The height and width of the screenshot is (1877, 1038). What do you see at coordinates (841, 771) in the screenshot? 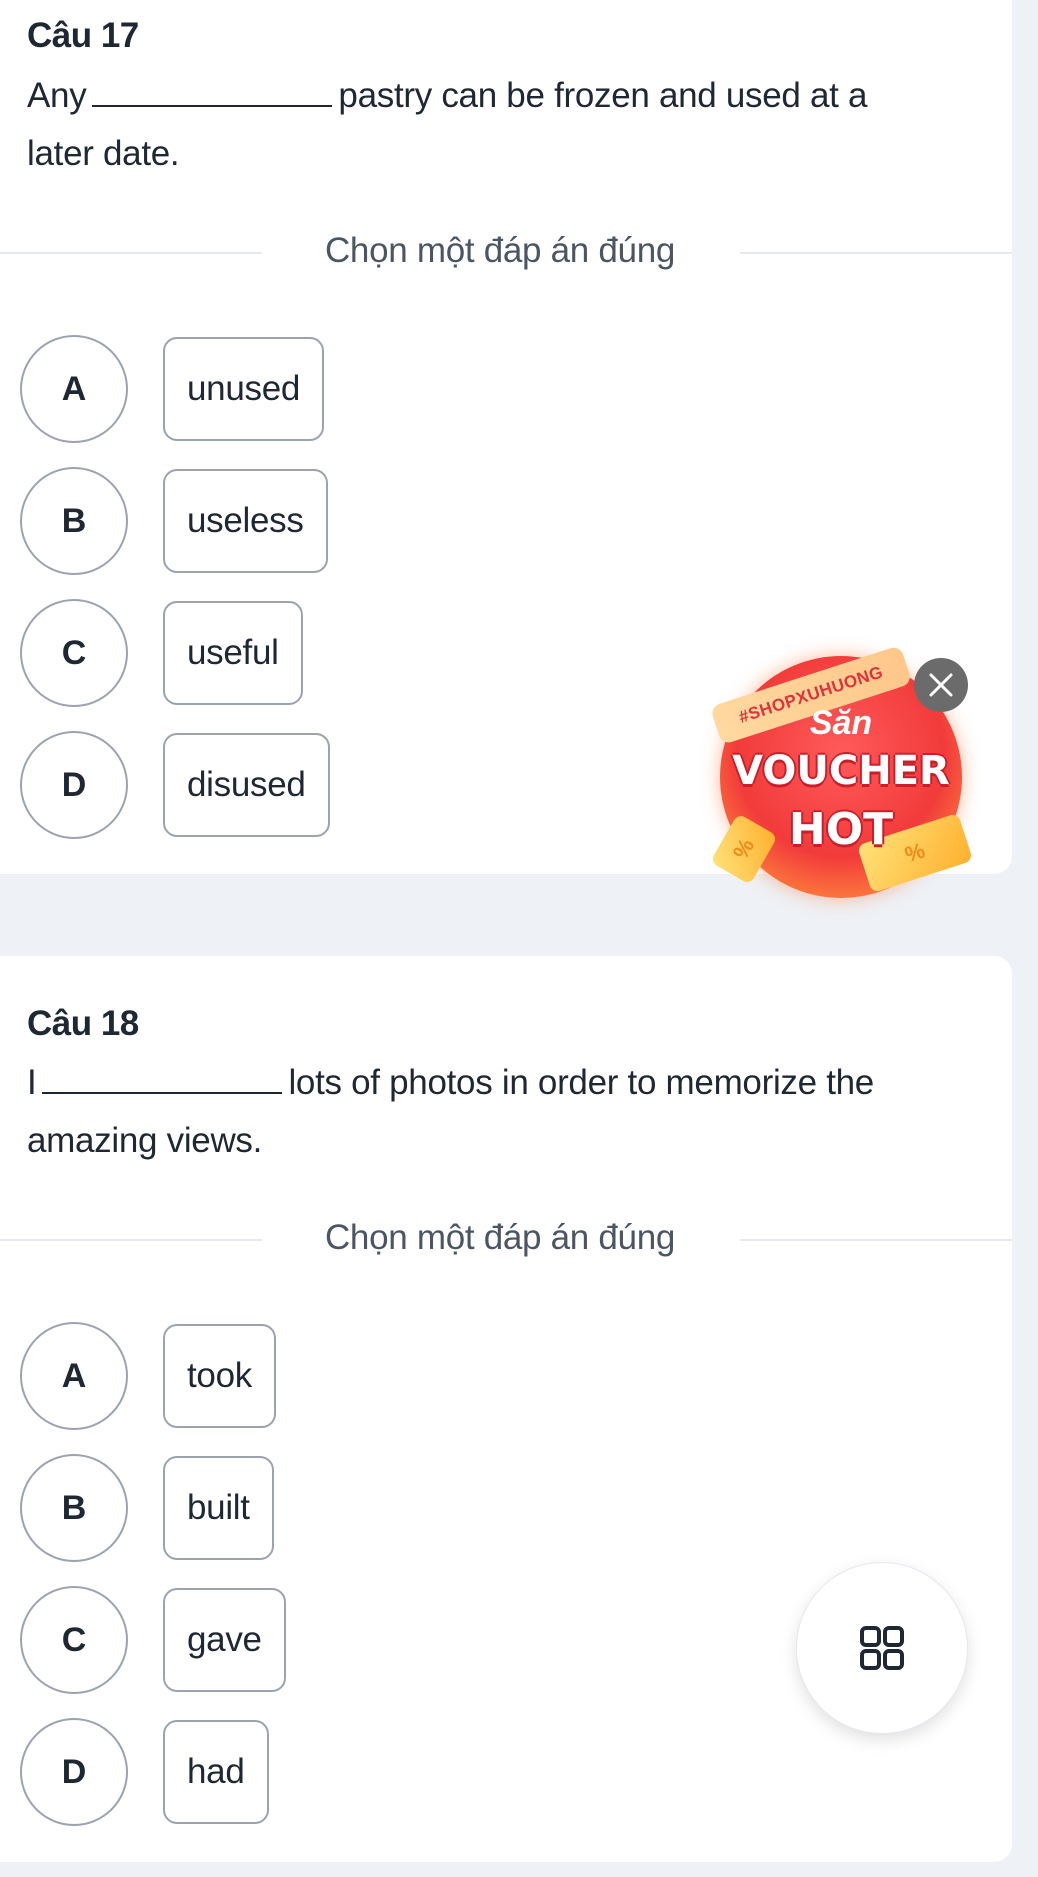
I see `voucher-line2: VOUCHER` at bounding box center [841, 771].